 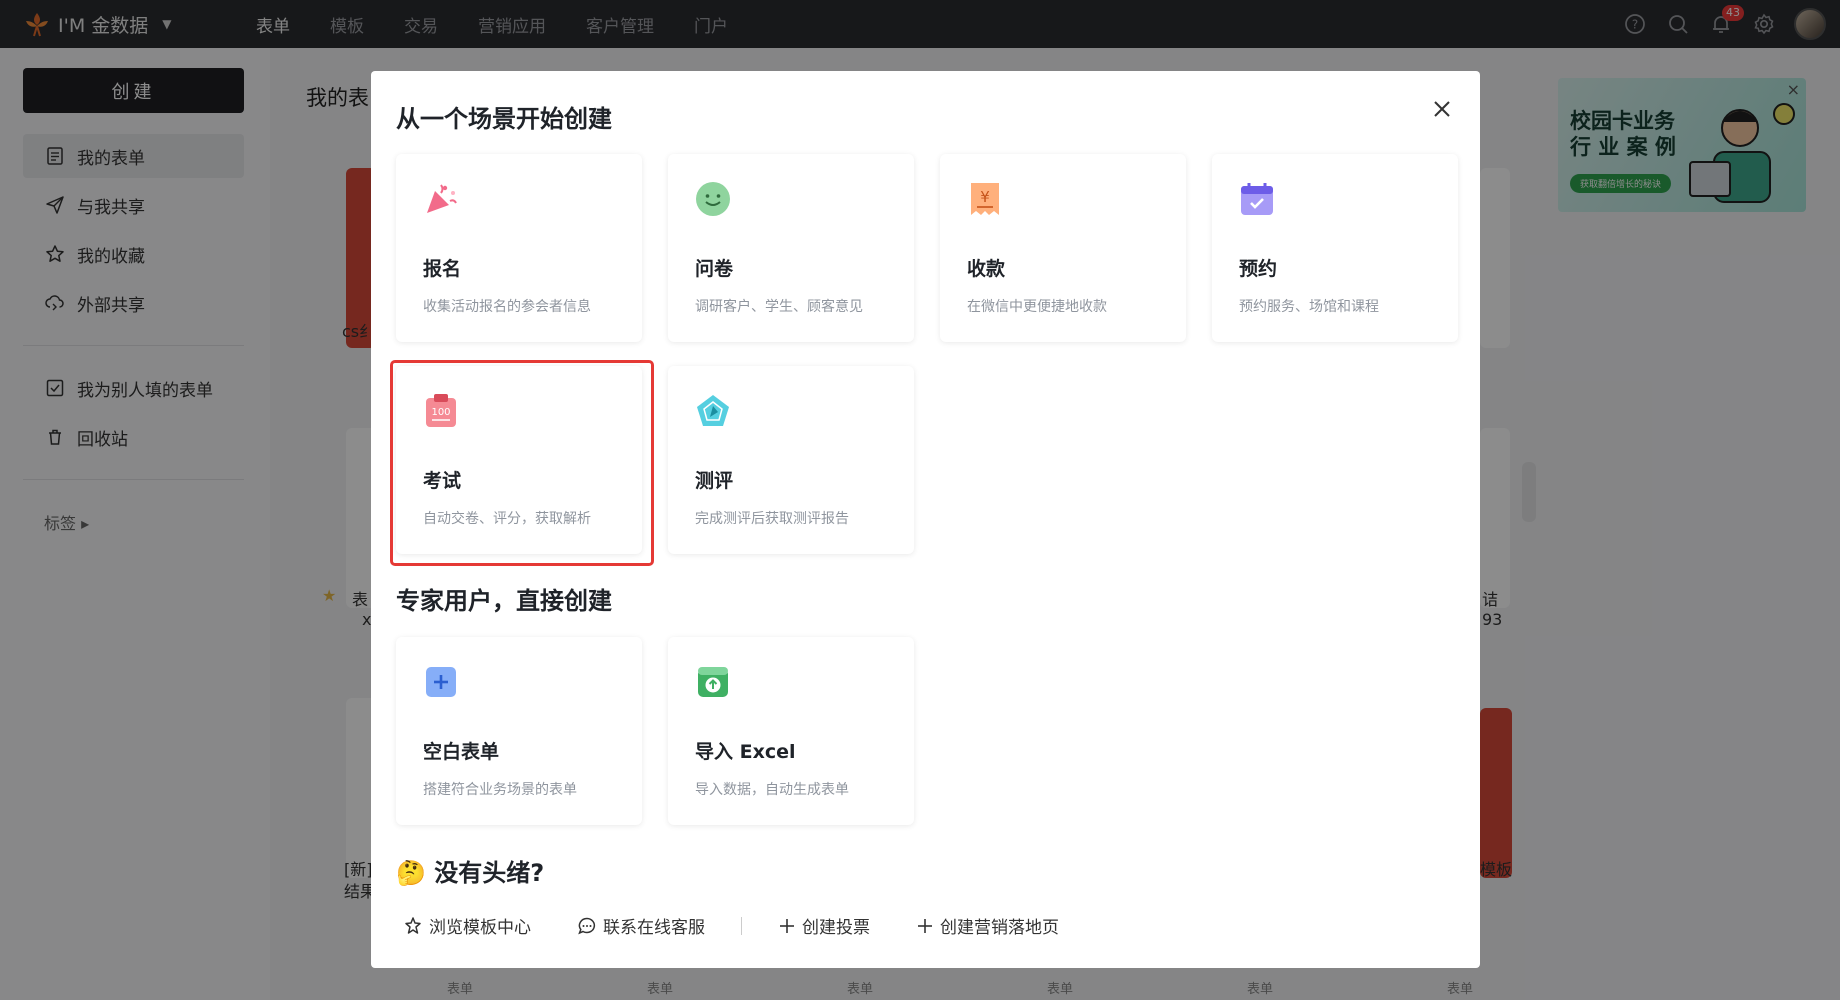 I want to click on radar-pentagon-icon, so click(x=713, y=410).